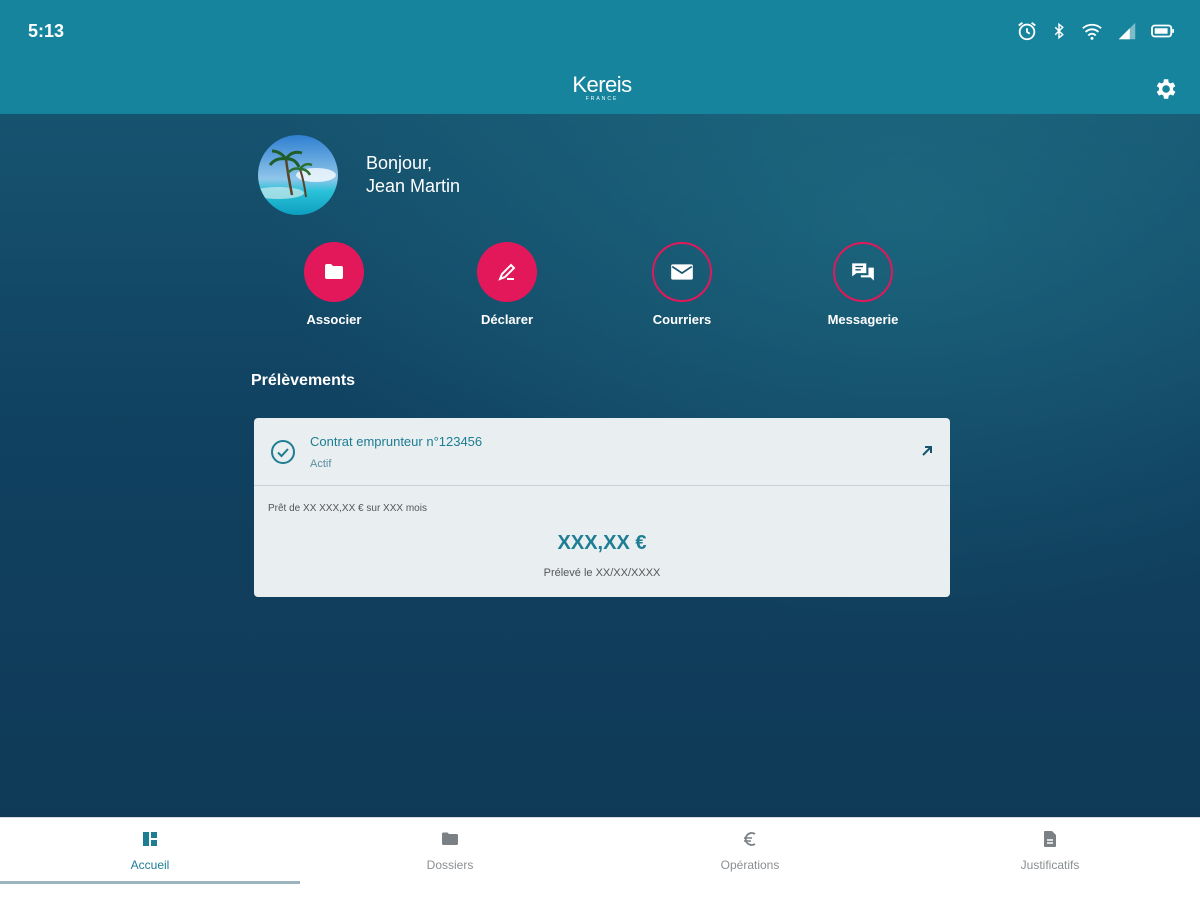  I want to click on logo-text: Kereis, so click(602, 84).